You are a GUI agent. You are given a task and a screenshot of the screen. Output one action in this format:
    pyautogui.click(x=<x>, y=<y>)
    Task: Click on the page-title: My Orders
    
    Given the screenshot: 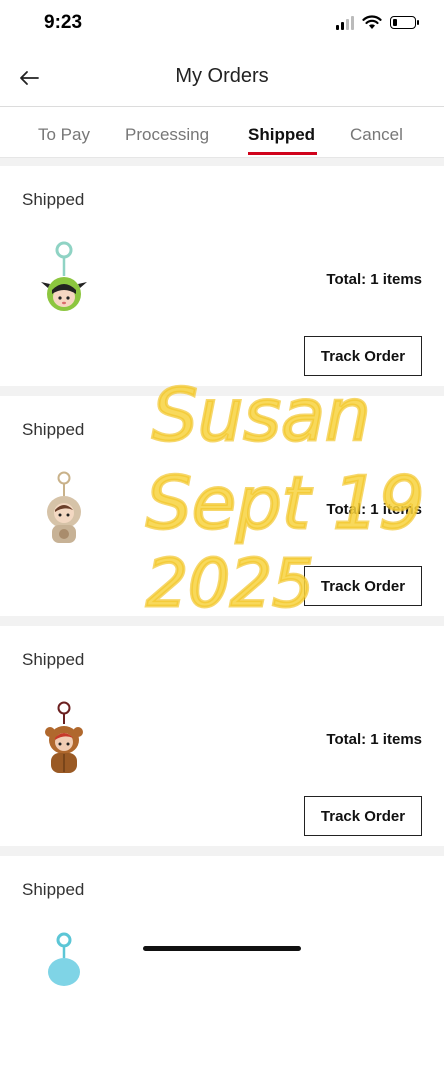 What is the action you would take?
    pyautogui.click(x=222, y=76)
    